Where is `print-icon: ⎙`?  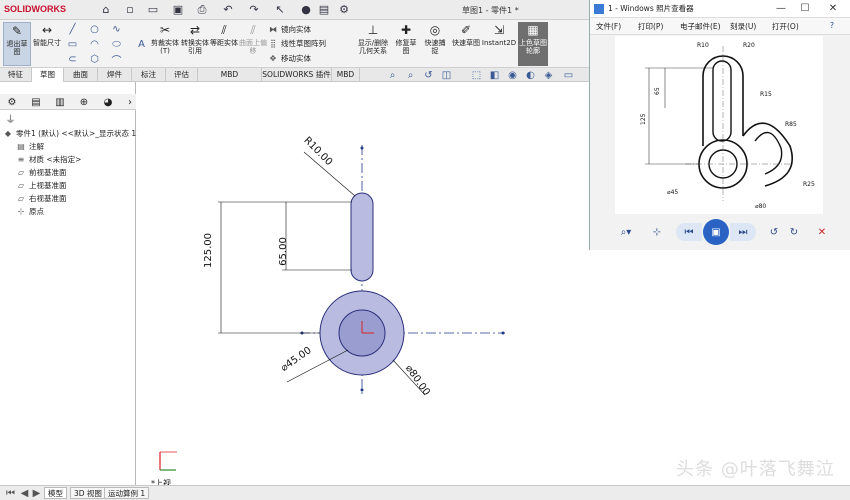
print-icon: ⎙ is located at coordinates (202, 9).